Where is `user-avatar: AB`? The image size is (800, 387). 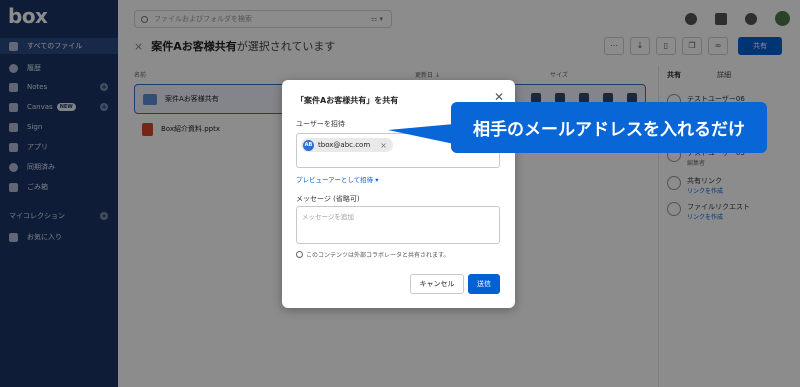
user-avatar: AB is located at coordinates (308, 145).